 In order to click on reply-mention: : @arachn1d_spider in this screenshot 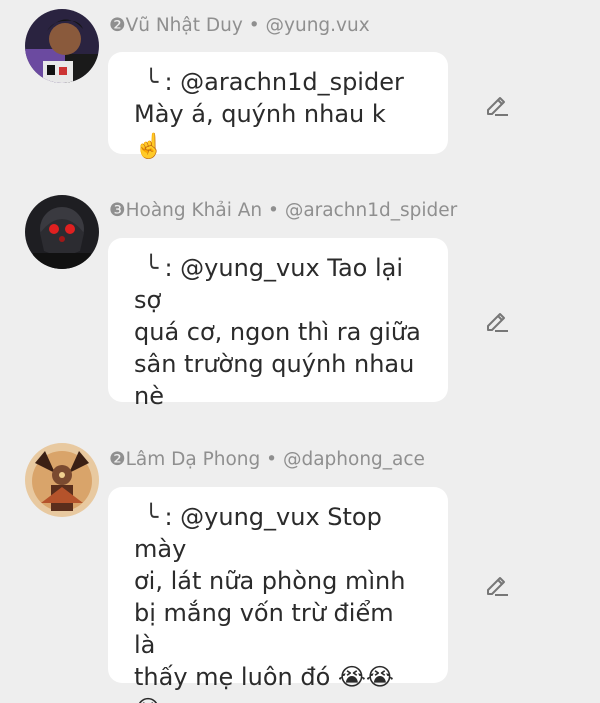, I will do `click(283, 82)`.